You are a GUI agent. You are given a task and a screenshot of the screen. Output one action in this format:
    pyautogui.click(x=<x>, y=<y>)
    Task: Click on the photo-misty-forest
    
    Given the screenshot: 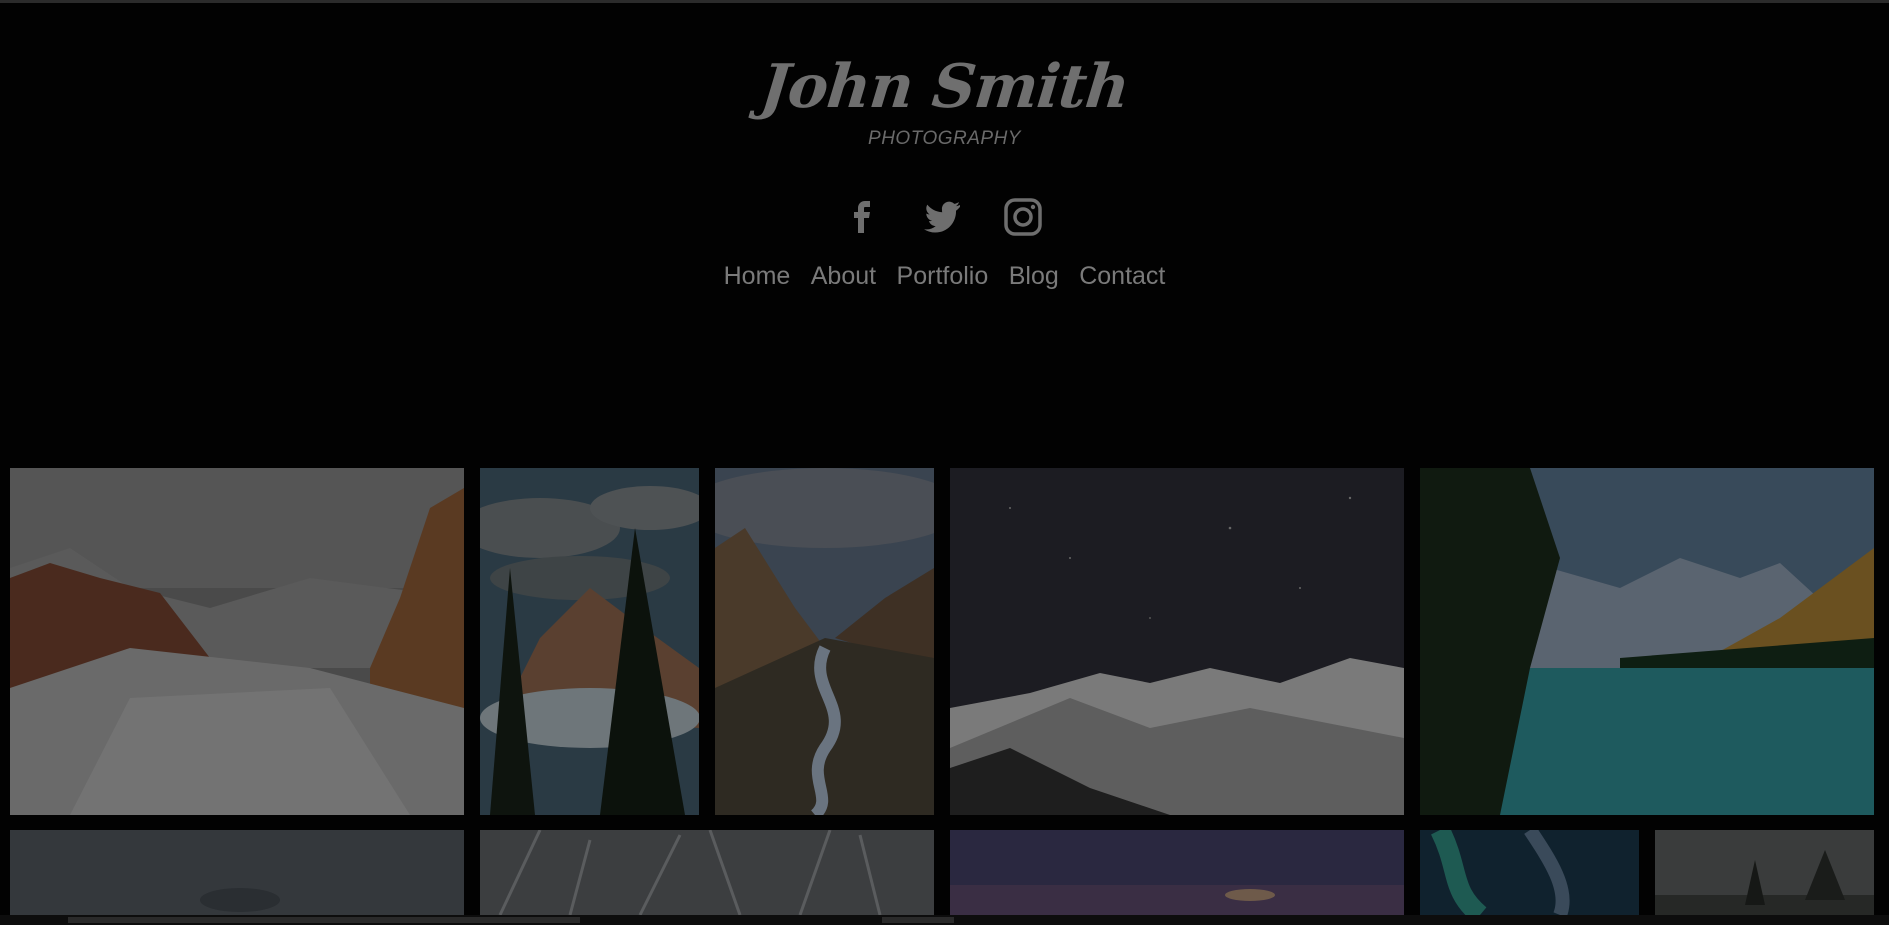 What is the action you would take?
    pyautogui.click(x=1764, y=872)
    